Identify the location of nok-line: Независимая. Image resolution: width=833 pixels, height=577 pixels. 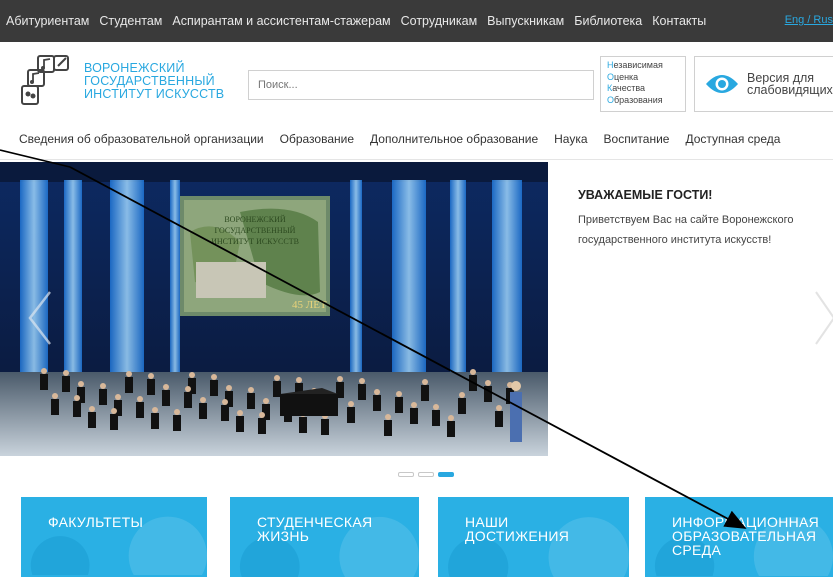
(643, 66).